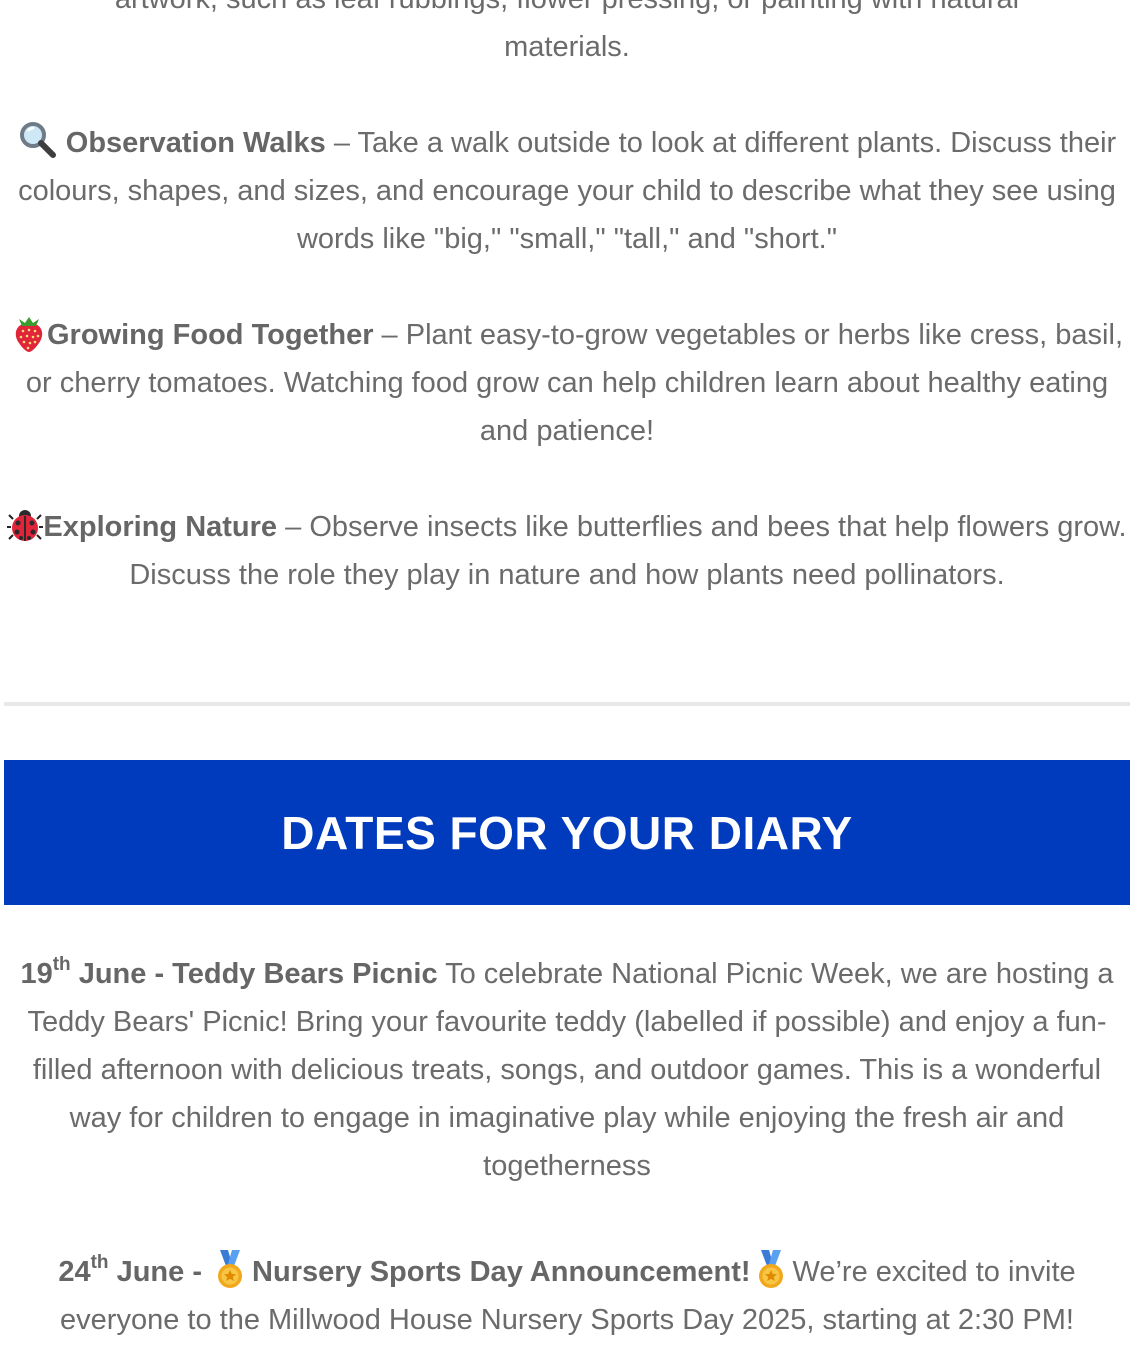 The width and height of the screenshot is (1130, 1370). Describe the element at coordinates (210, 335) in the screenshot. I see `activity-title: Growing Food Together` at that location.